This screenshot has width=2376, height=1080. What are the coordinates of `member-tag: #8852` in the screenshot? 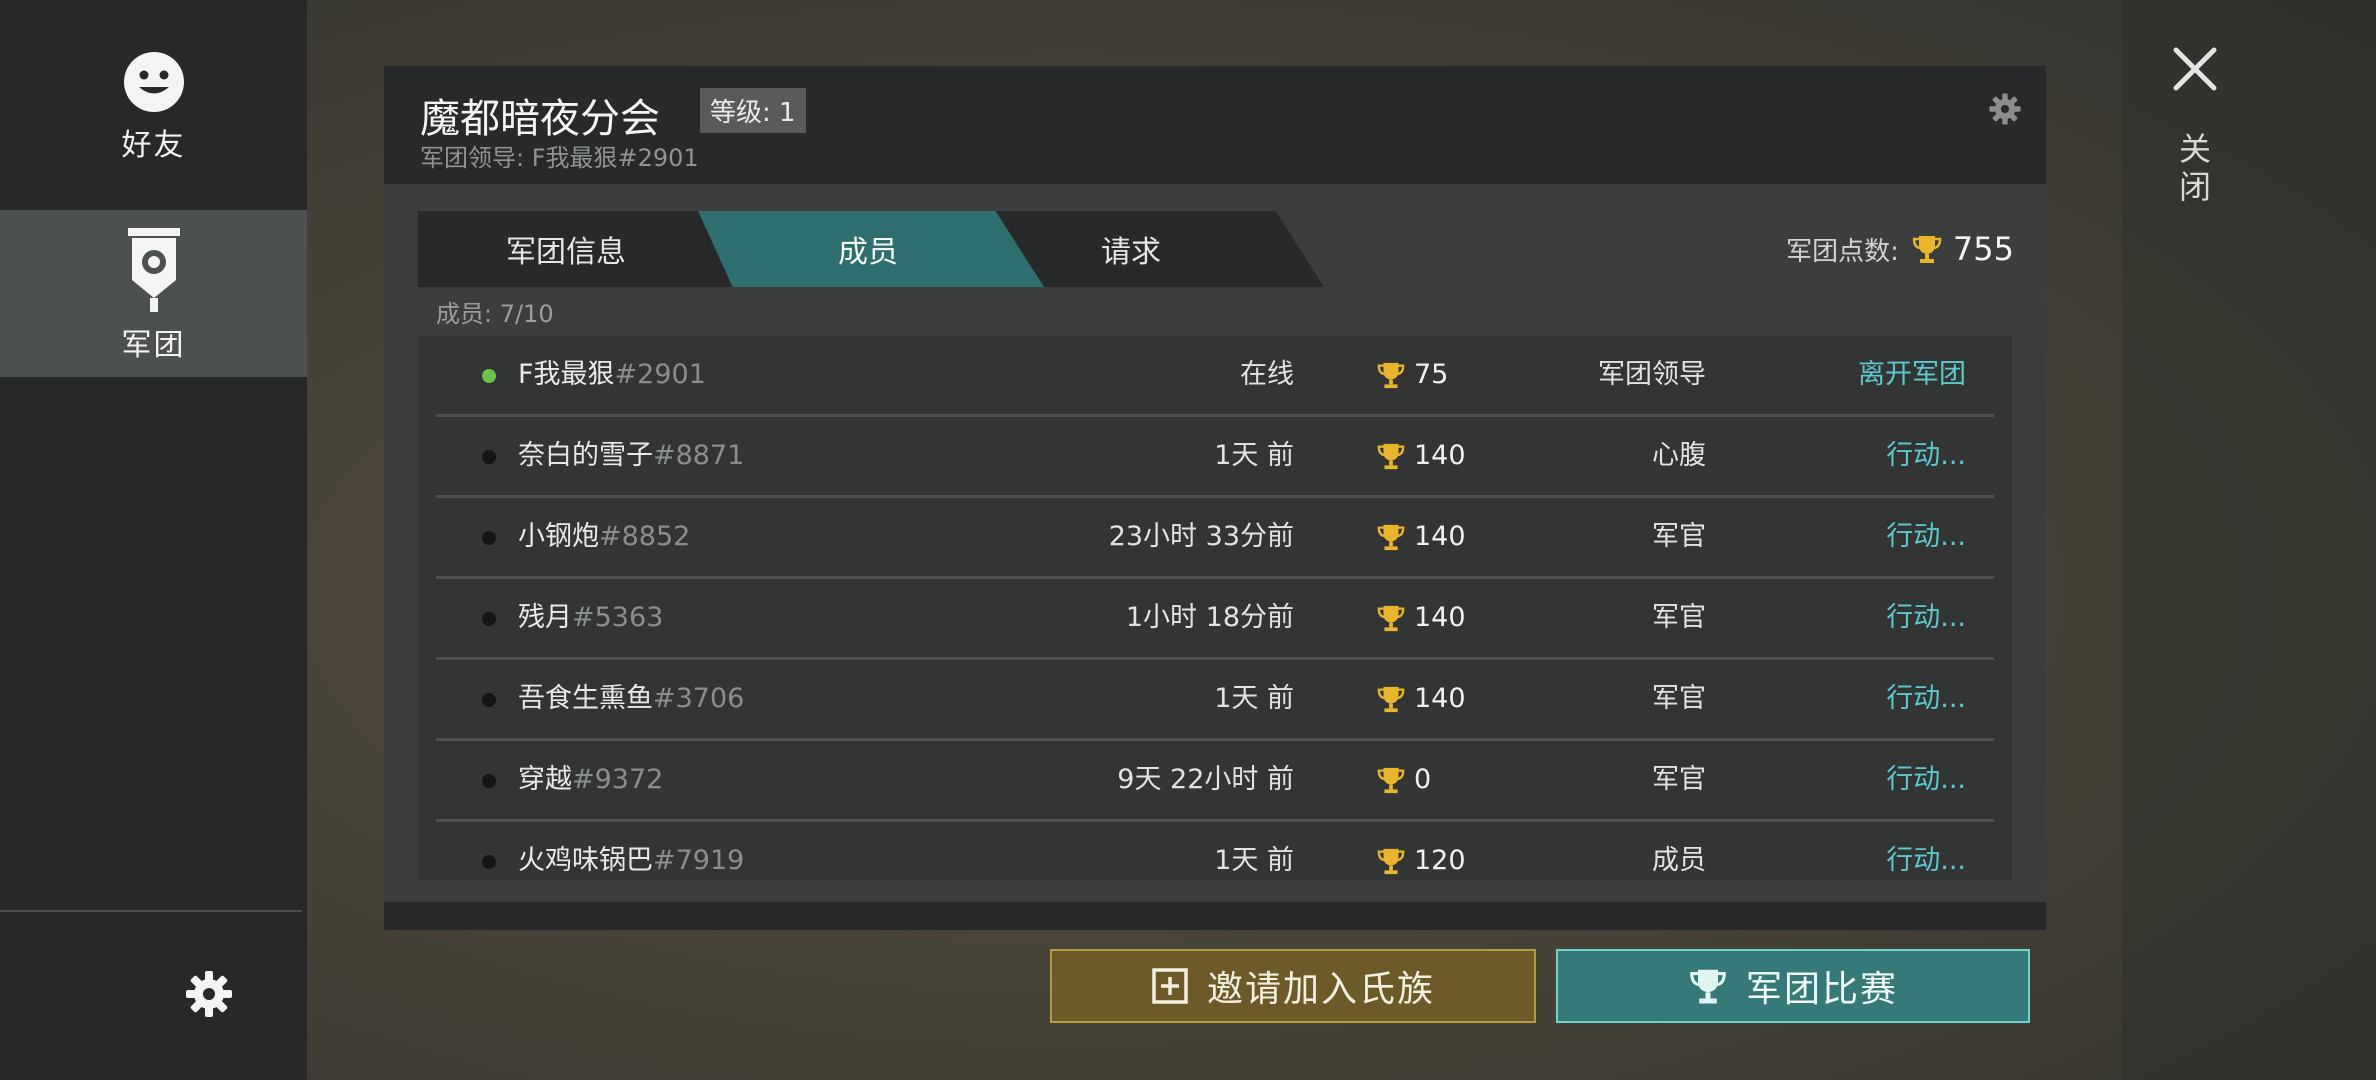 It's located at (645, 536).